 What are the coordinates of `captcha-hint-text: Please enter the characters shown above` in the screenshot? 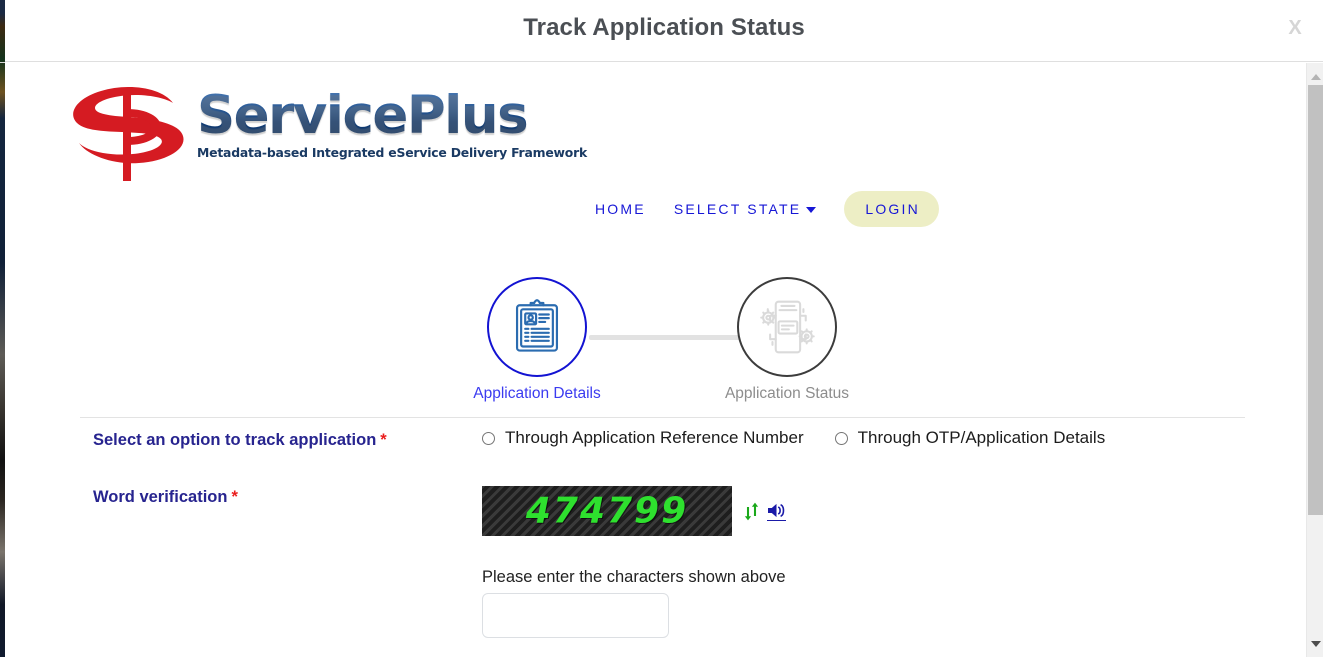 It's located at (634, 577).